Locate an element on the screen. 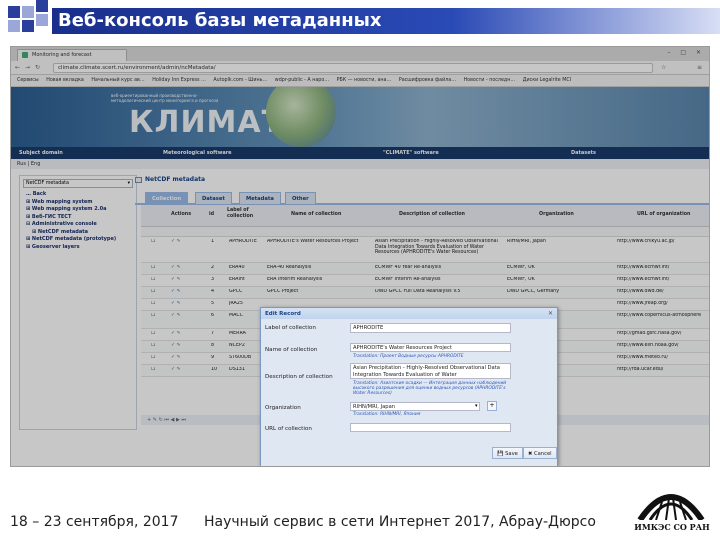  dialog-title: Edit Record is located at coordinates (283, 314).